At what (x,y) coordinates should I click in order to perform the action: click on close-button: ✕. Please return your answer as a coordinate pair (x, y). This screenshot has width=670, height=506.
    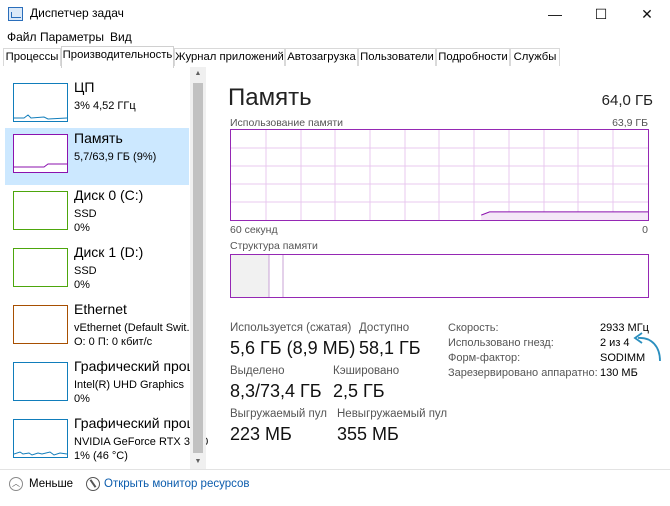
    Looking at the image, I should click on (647, 14).